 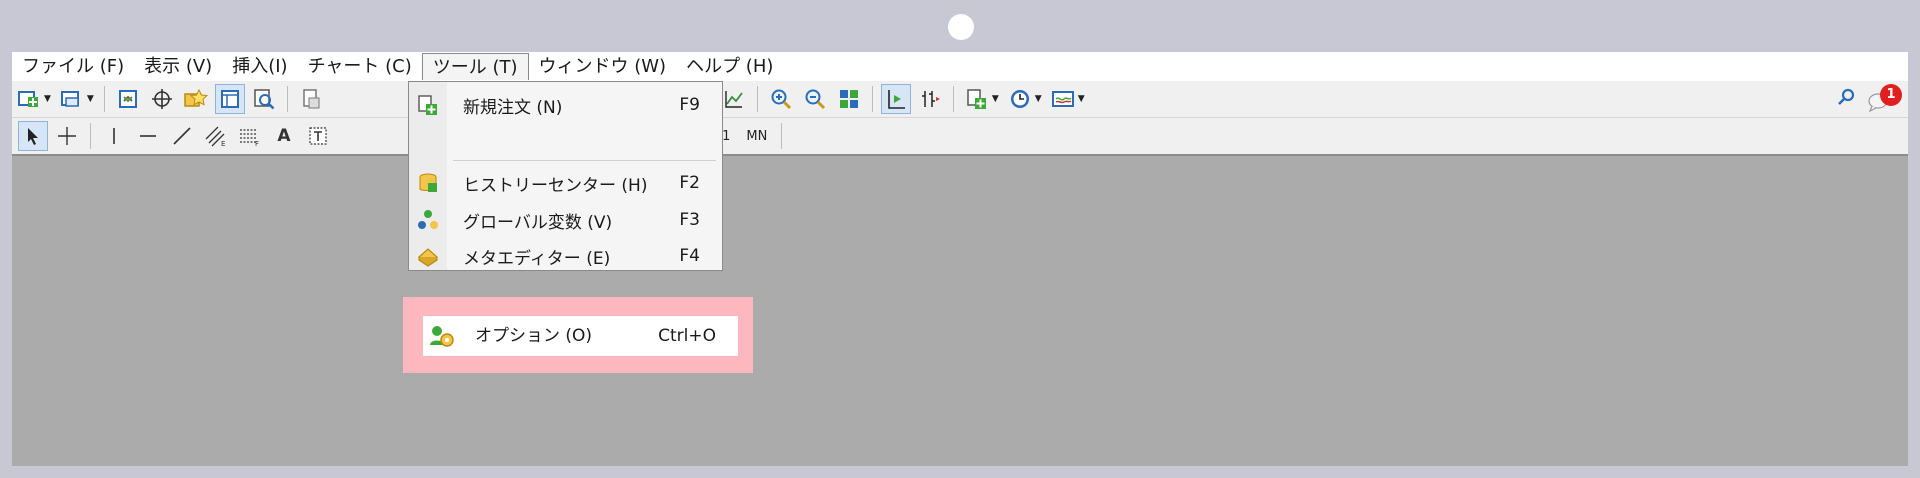 What do you see at coordinates (178, 66) in the screenshot?
I see `menu-view: 表示 (V)` at bounding box center [178, 66].